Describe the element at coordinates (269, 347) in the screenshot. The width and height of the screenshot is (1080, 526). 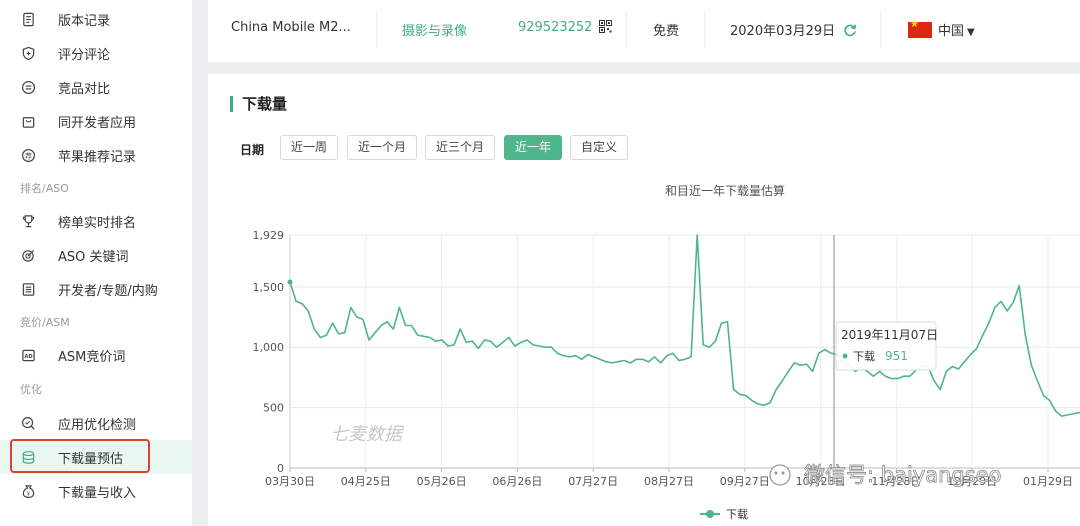
I see `y-tick-label: 1,000` at that location.